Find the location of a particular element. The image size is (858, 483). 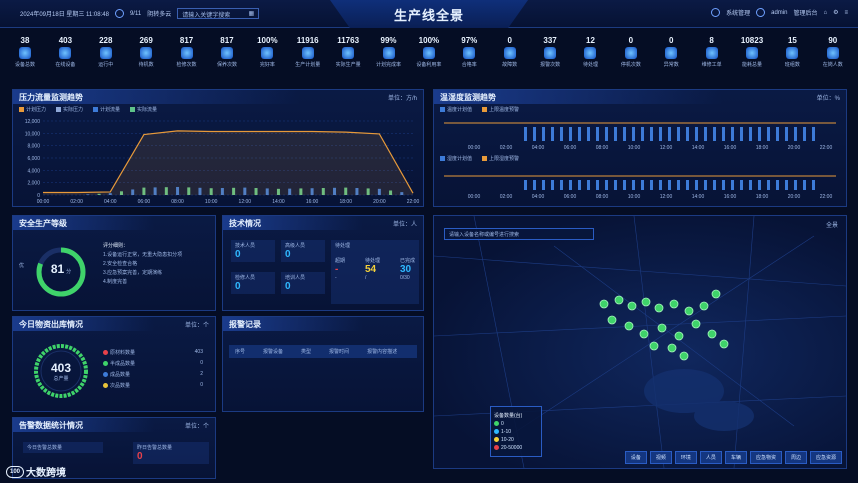

kpi-item: 0 异常数 is located at coordinates (671, 59).